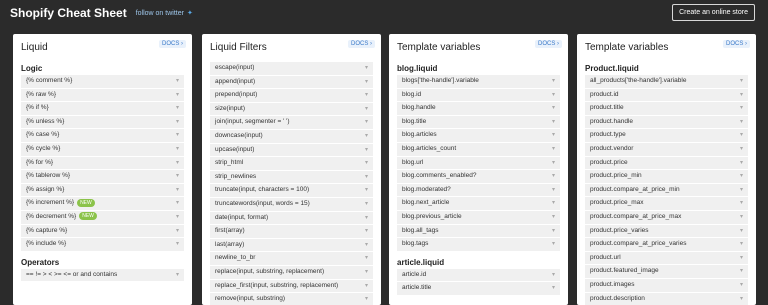 The image size is (768, 305). Describe the element at coordinates (291, 109) in the screenshot. I see `list-item: size(input) ▾` at that location.